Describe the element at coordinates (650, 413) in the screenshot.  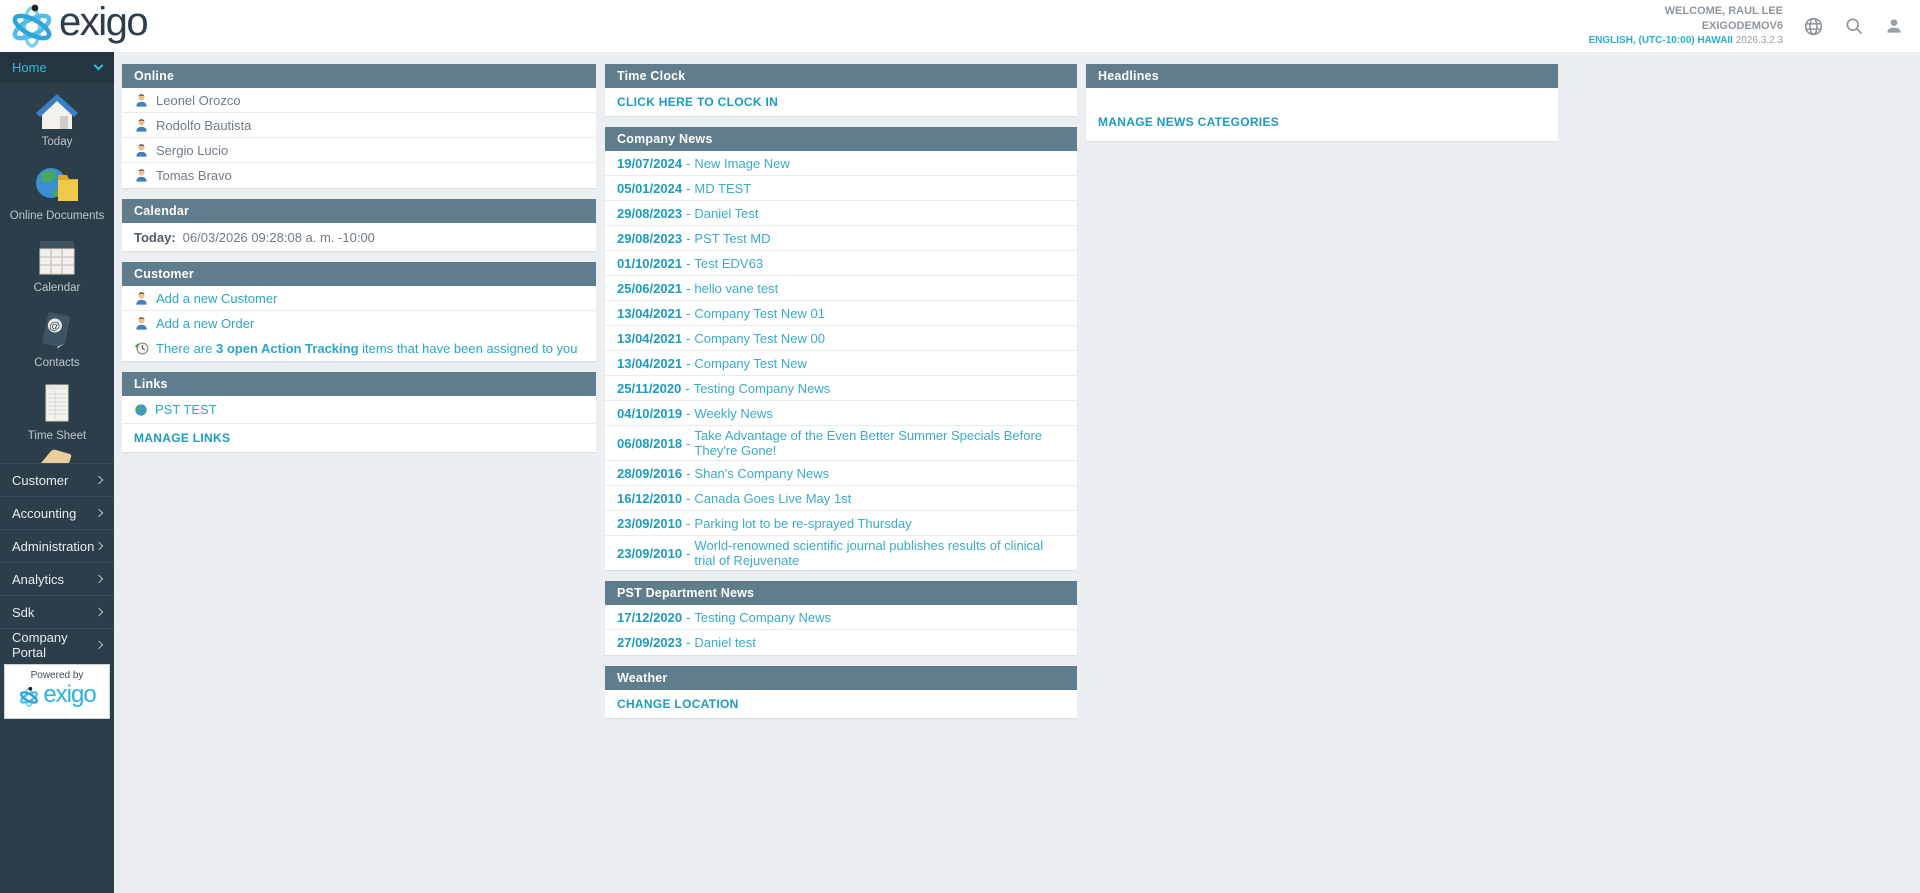
I see `news-date: 04/10/2019` at that location.